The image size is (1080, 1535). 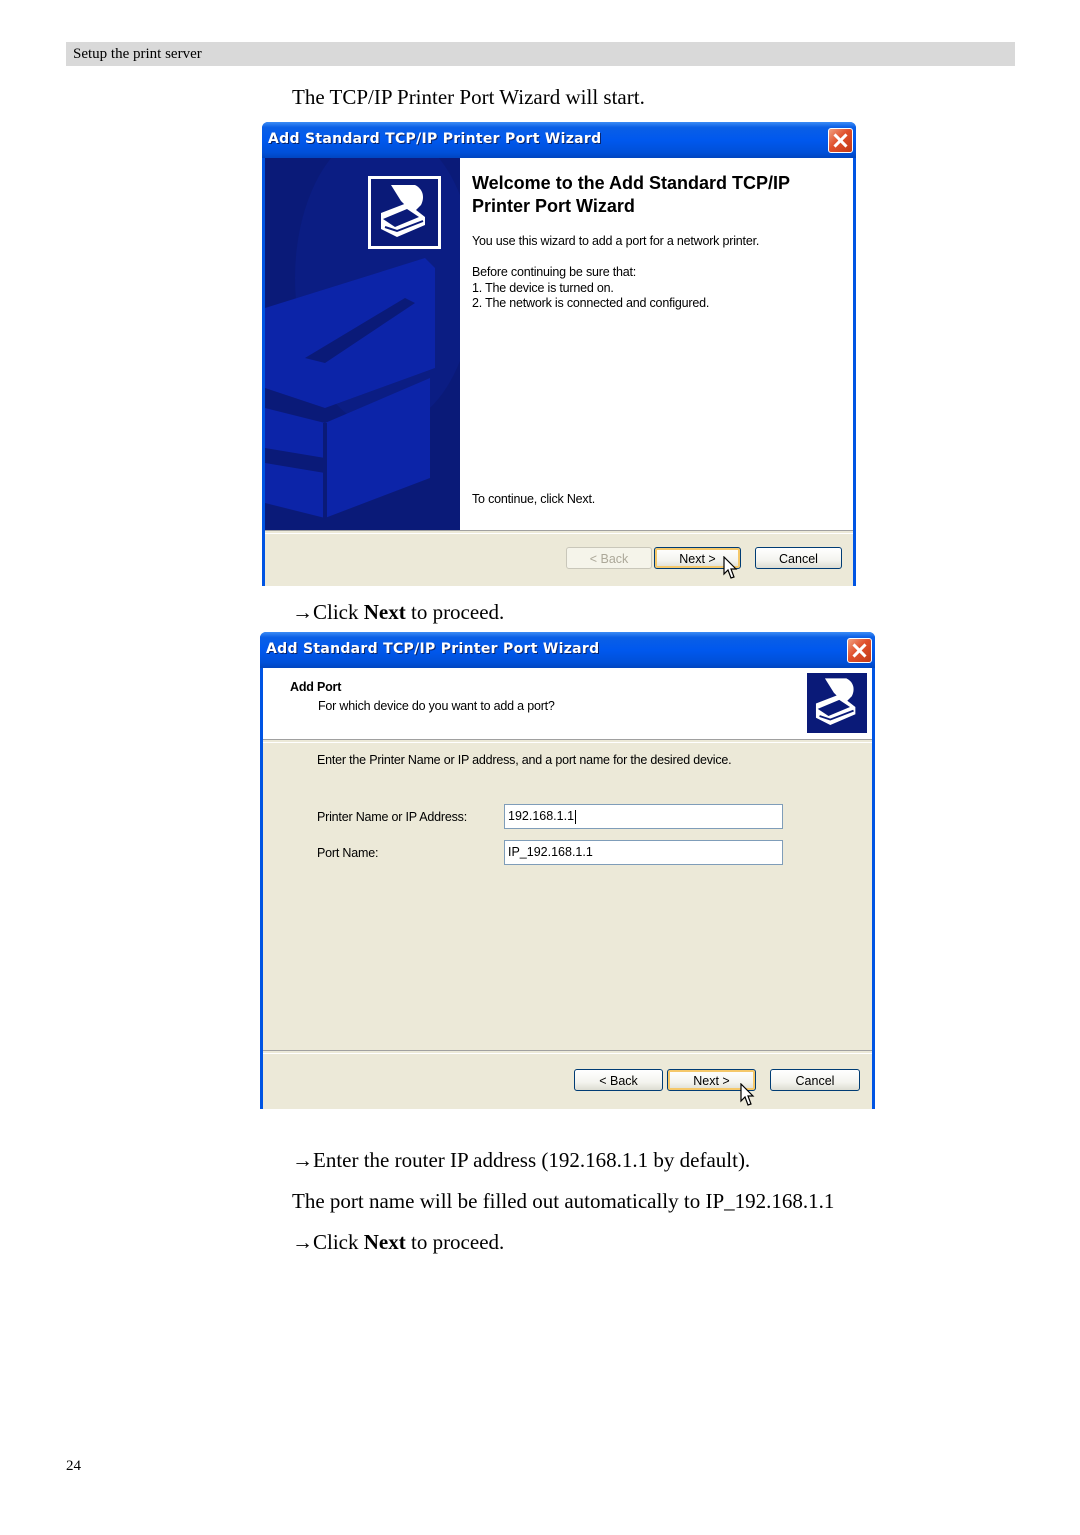 I want to click on step-click-next-2: →Click Next to proceed., so click(x=398, y=1242).